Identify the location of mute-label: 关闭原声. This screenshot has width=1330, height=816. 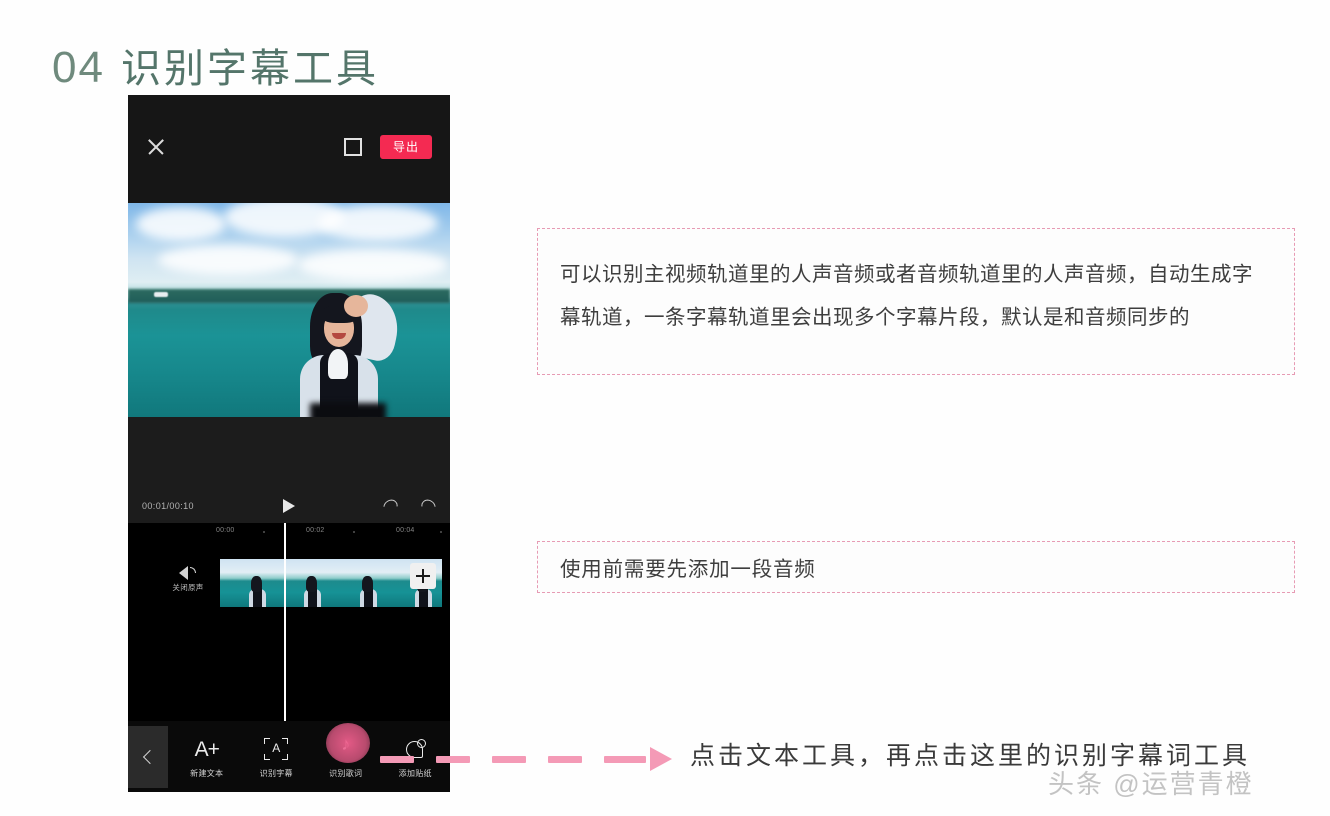
(188, 587).